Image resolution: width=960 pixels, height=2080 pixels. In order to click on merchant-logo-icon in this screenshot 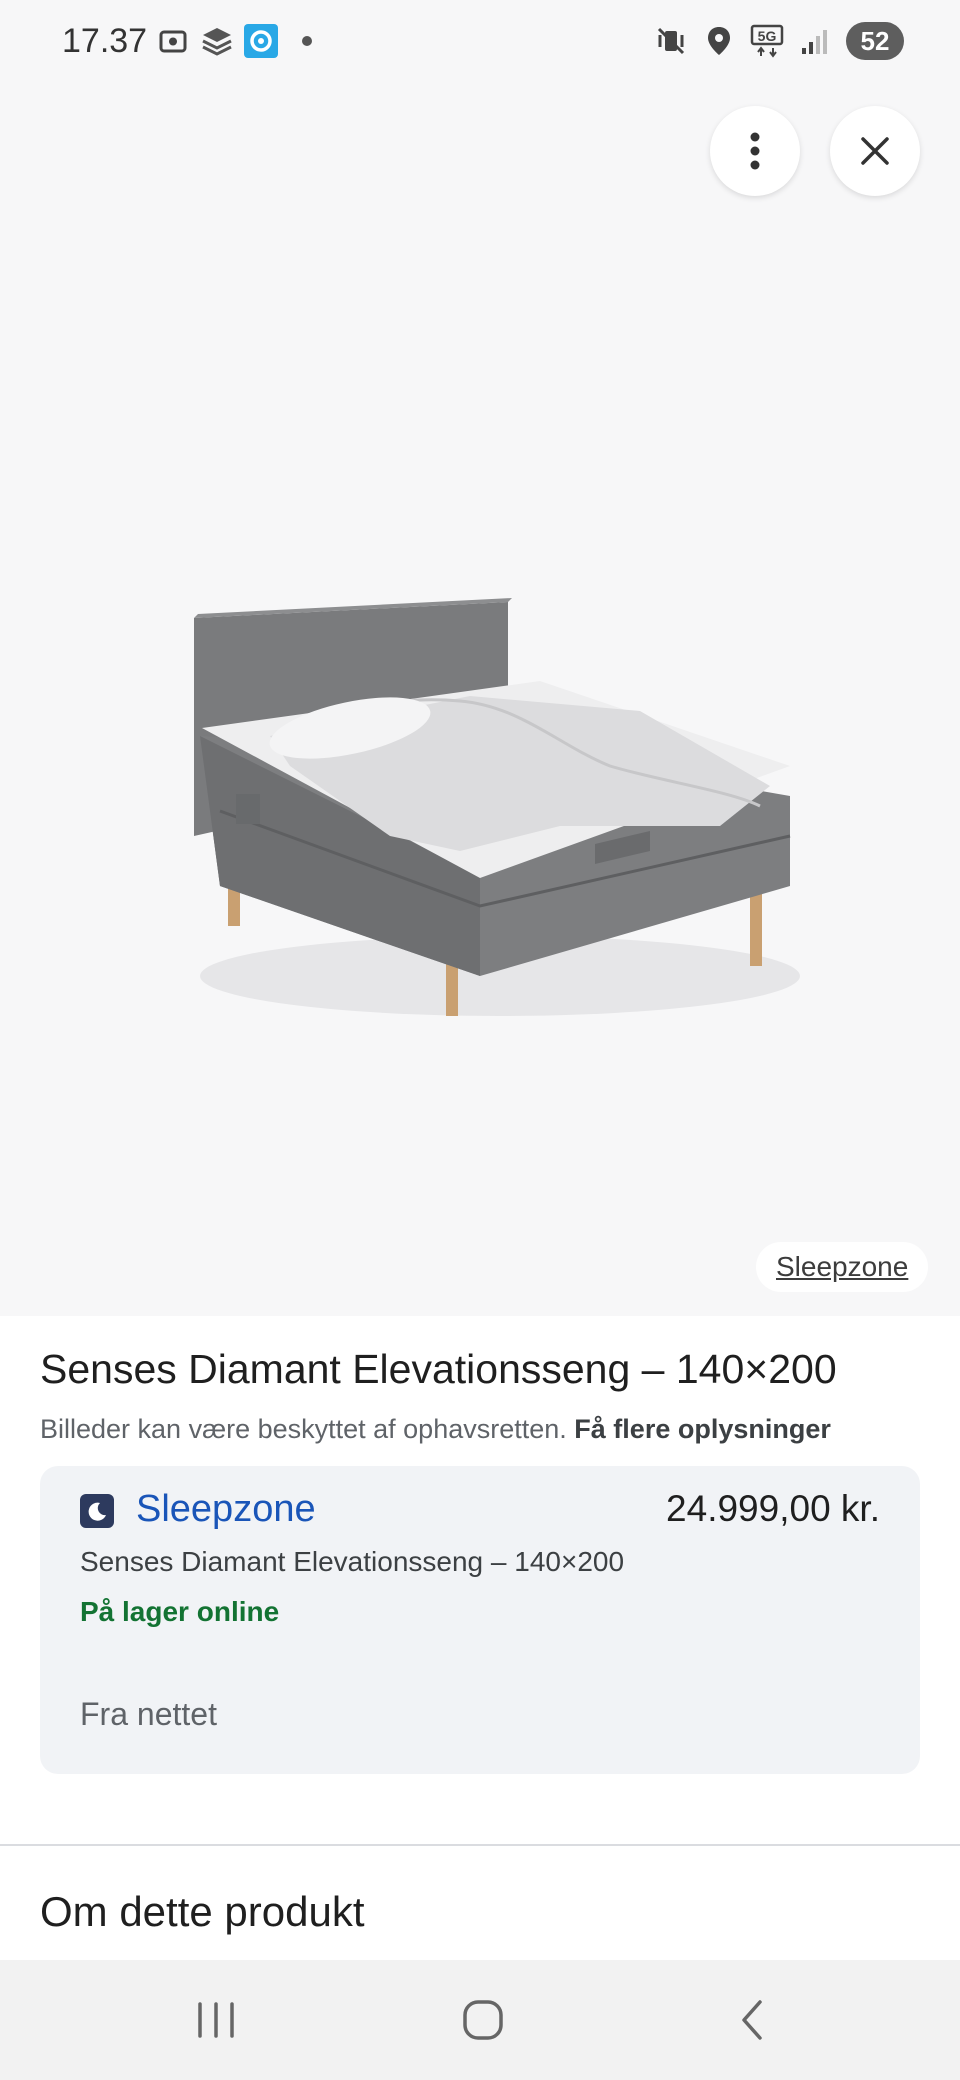, I will do `click(97, 1511)`.